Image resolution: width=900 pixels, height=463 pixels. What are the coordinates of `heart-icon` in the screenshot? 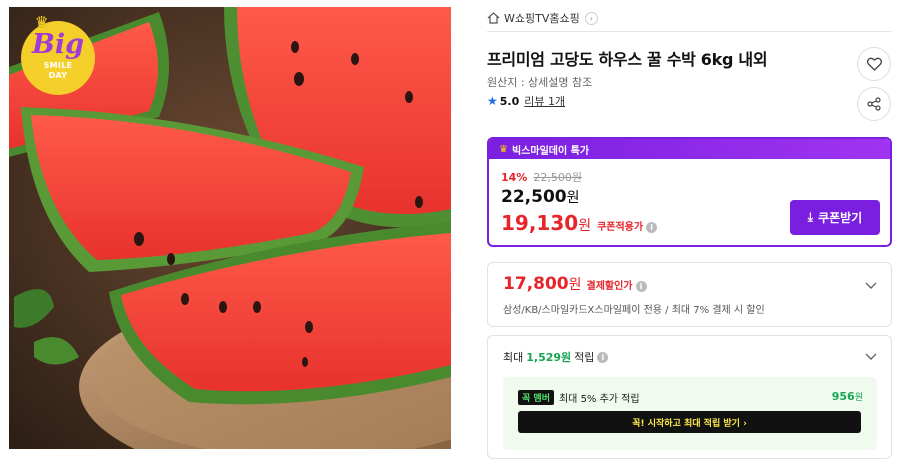 It's located at (874, 64).